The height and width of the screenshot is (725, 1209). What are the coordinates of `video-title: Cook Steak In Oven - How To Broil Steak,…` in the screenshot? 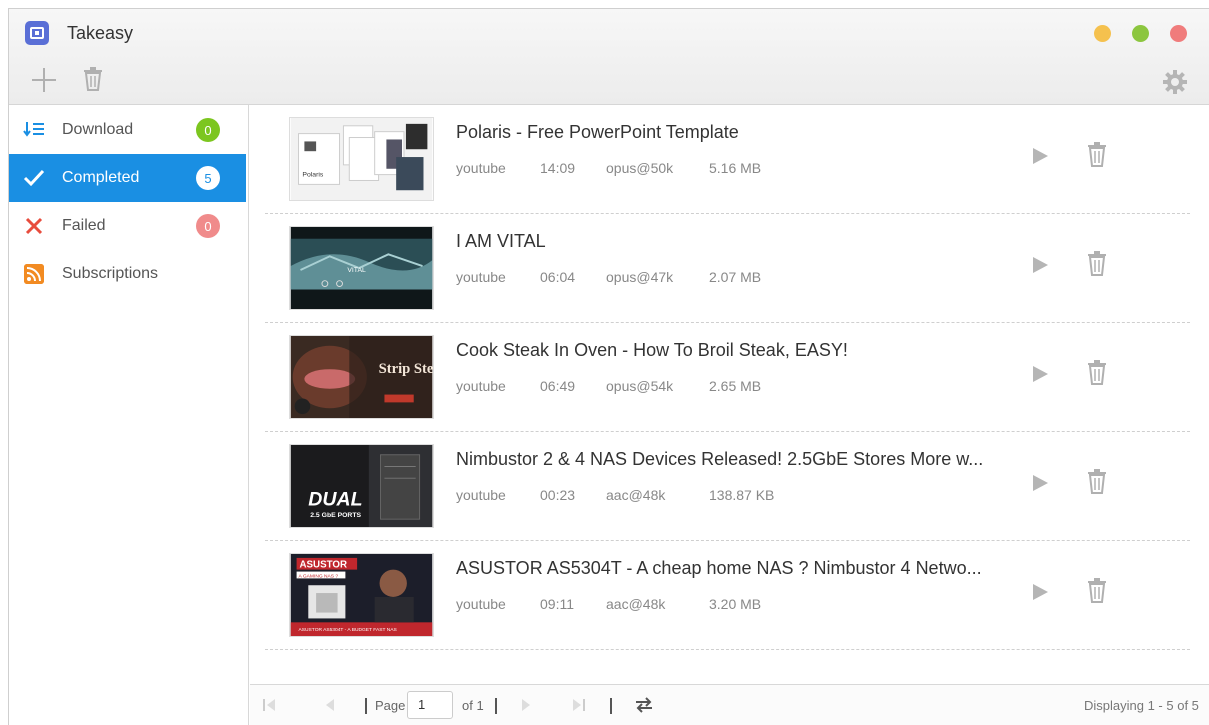 It's located at (652, 350).